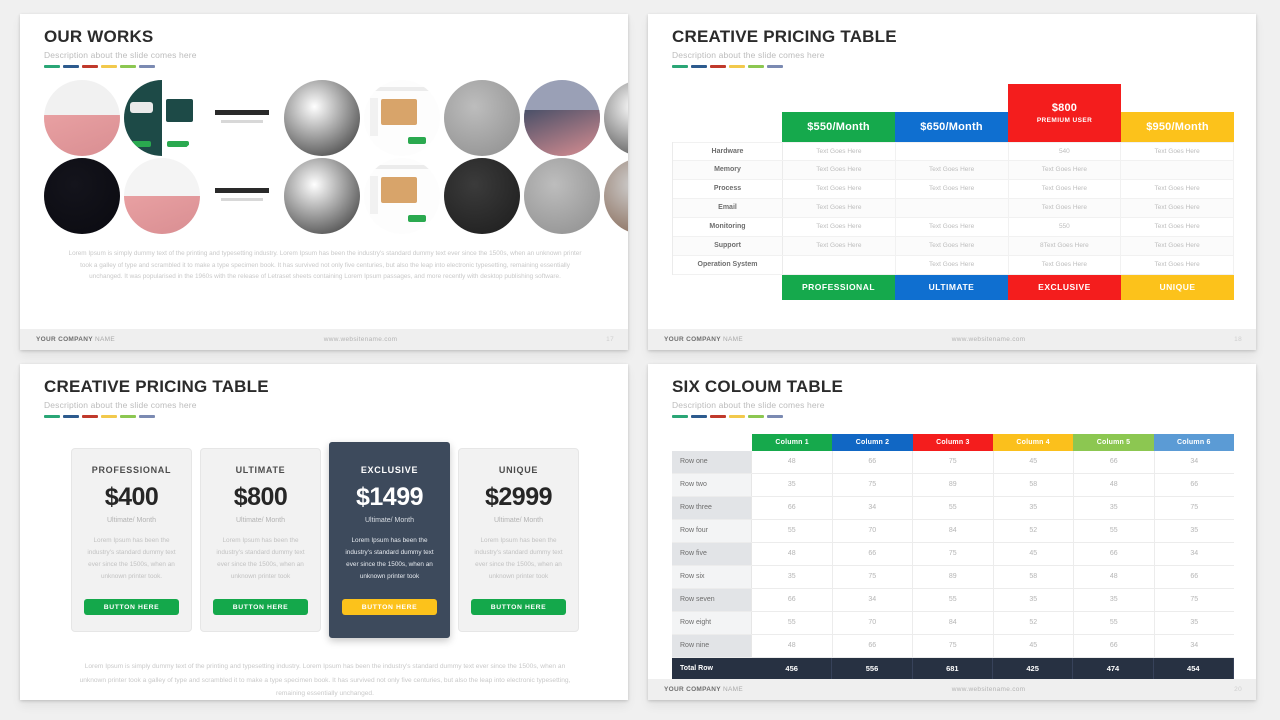  I want to click on six-table-column-header-3: Column 3, so click(952, 442).